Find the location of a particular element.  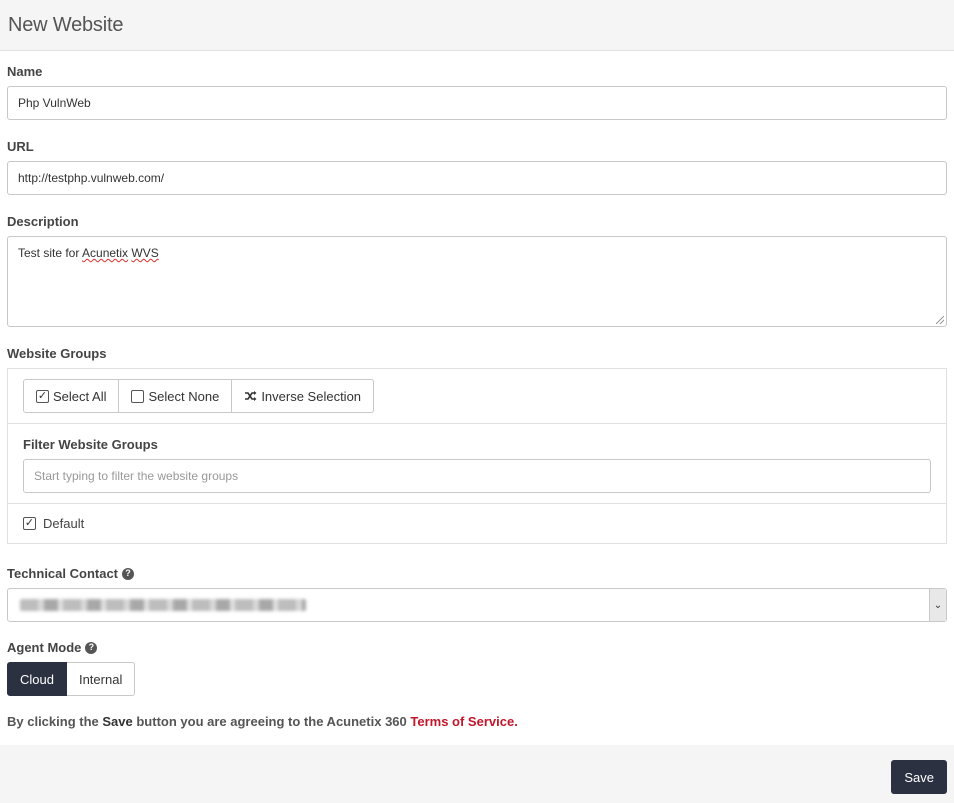

check-square-icon: ✓ is located at coordinates (42, 396).